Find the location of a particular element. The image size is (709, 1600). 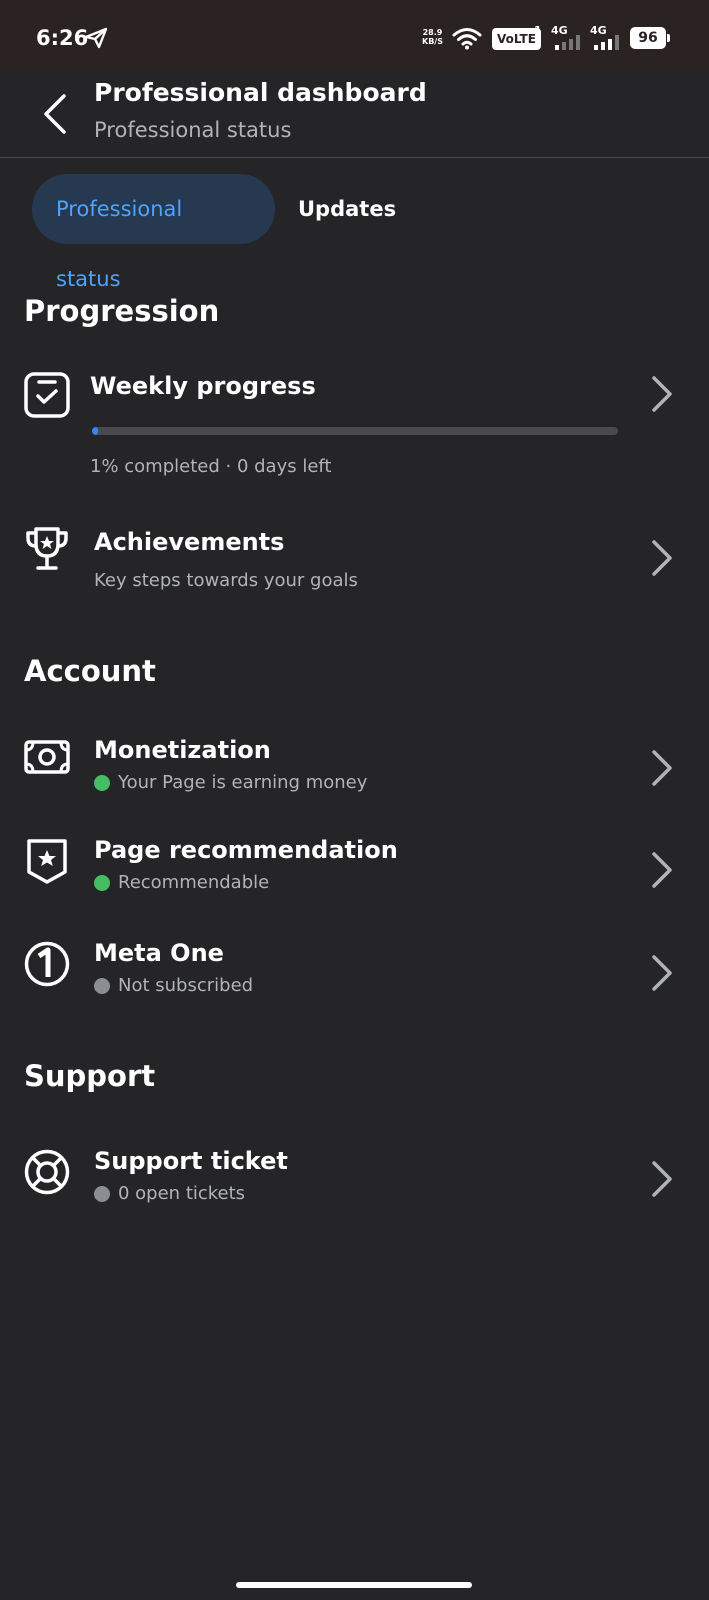

section-title-support: Support is located at coordinates (90, 1076).